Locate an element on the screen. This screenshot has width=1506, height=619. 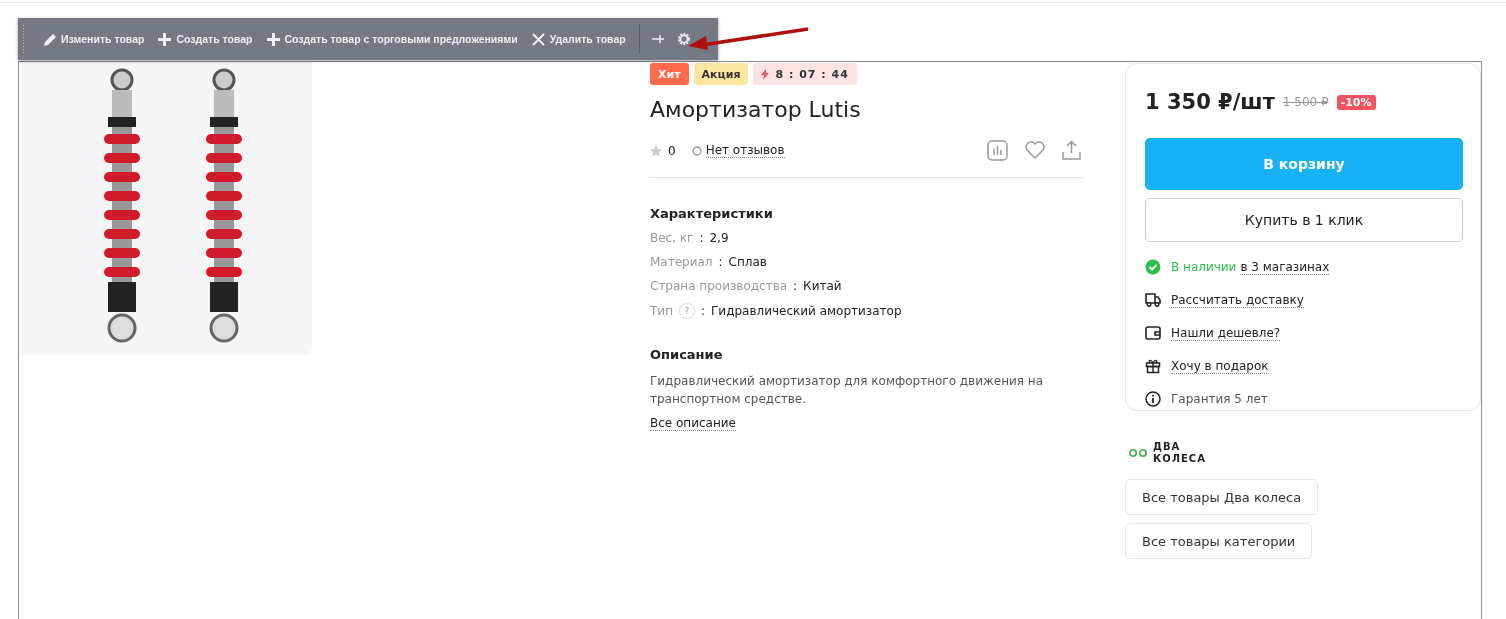
stores-link: в 3 магазинах is located at coordinates (1285, 267).